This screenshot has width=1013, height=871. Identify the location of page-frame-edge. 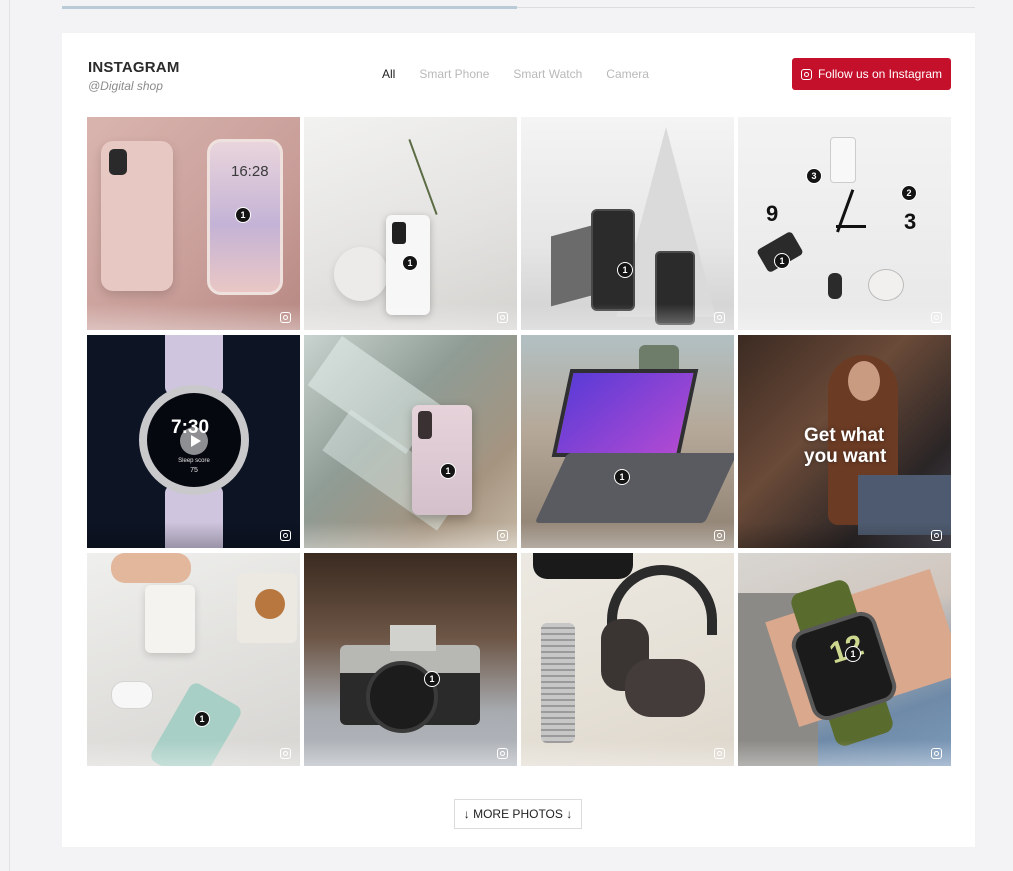
(9, 435).